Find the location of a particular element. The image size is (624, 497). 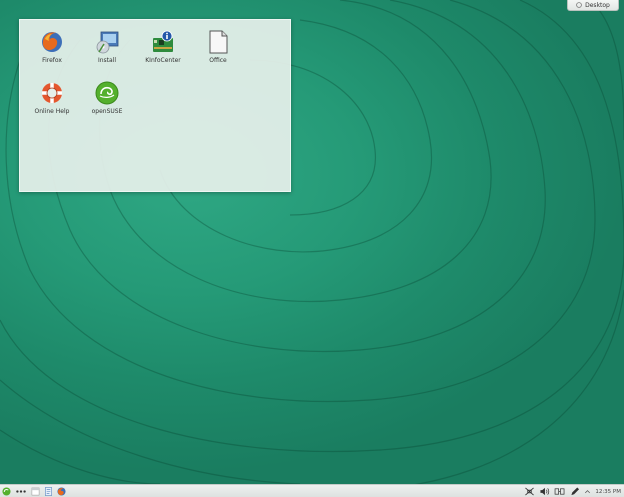

clock: 12:35 PM is located at coordinates (608, 492).